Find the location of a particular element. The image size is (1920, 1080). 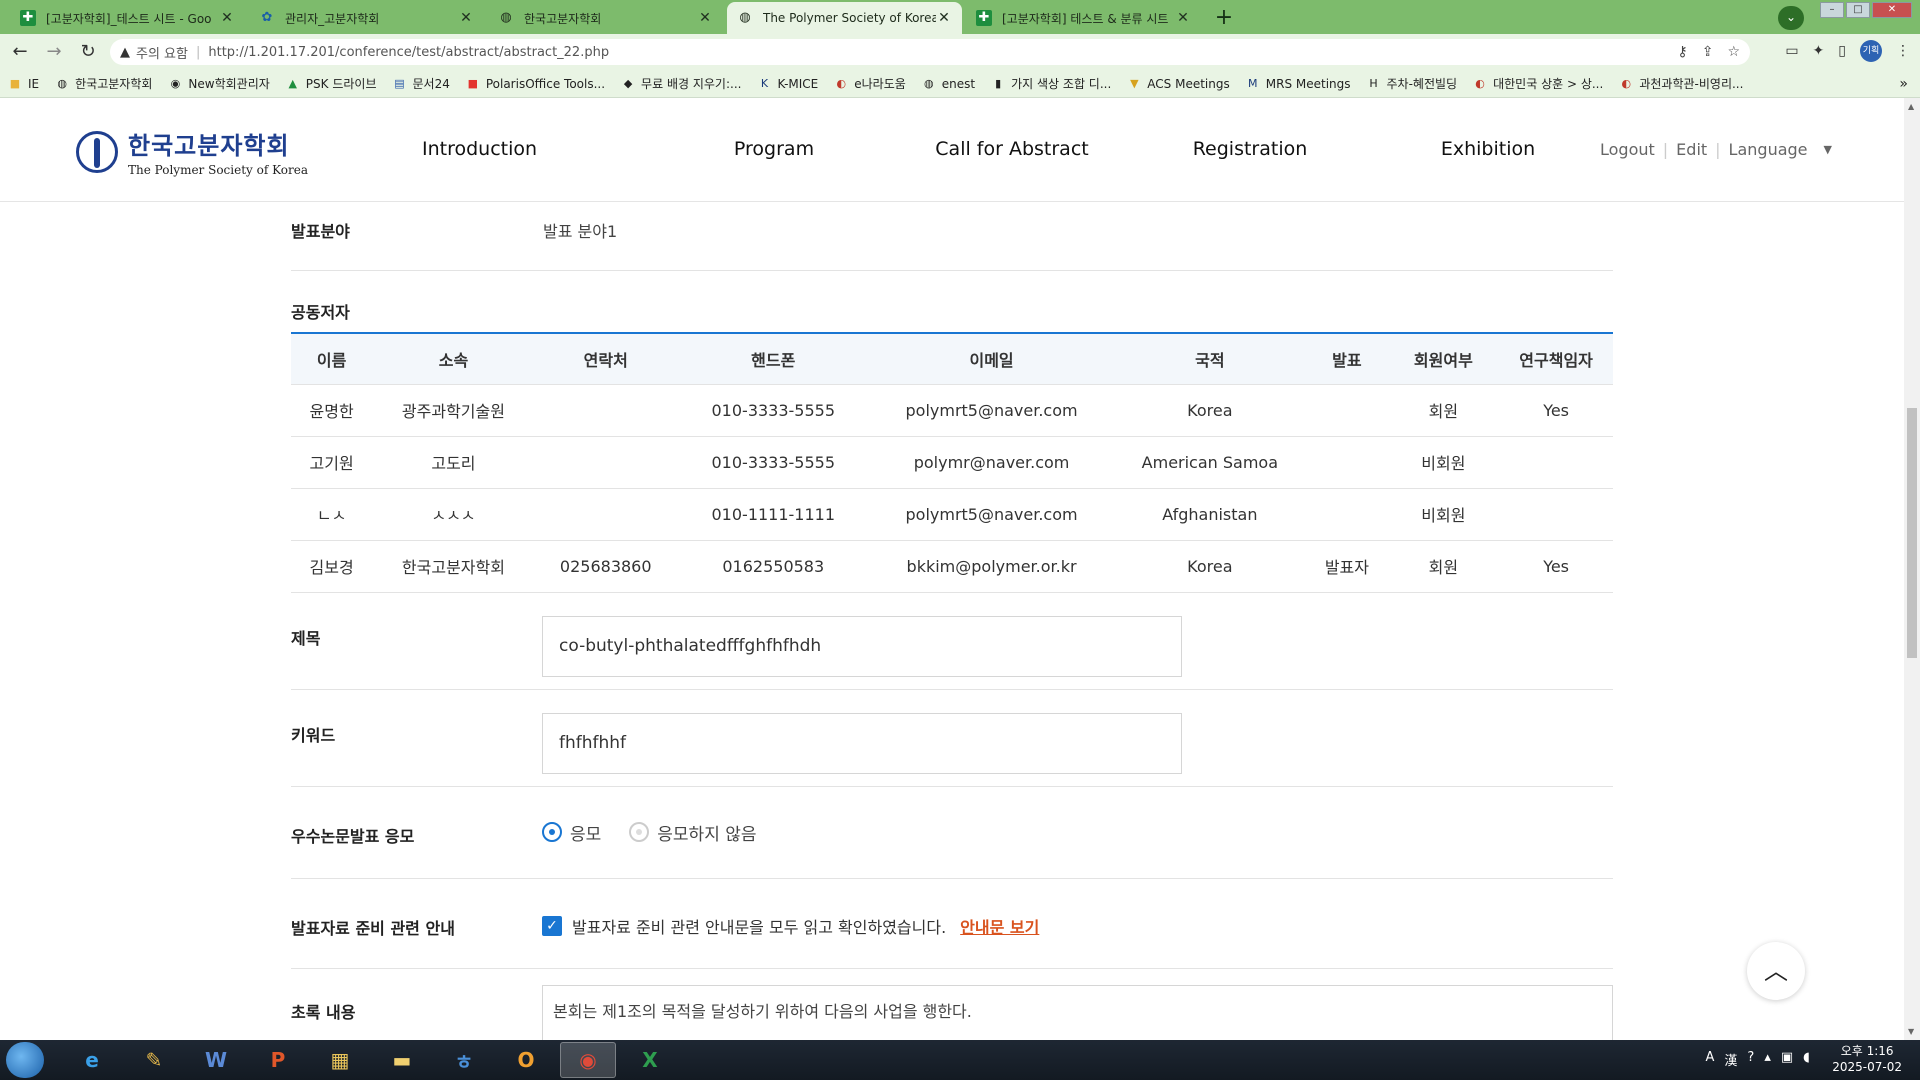

browser-tab: ✚ [고분자학회] 테스트 & 분류 시트 ✕ is located at coordinates (1083, 18).